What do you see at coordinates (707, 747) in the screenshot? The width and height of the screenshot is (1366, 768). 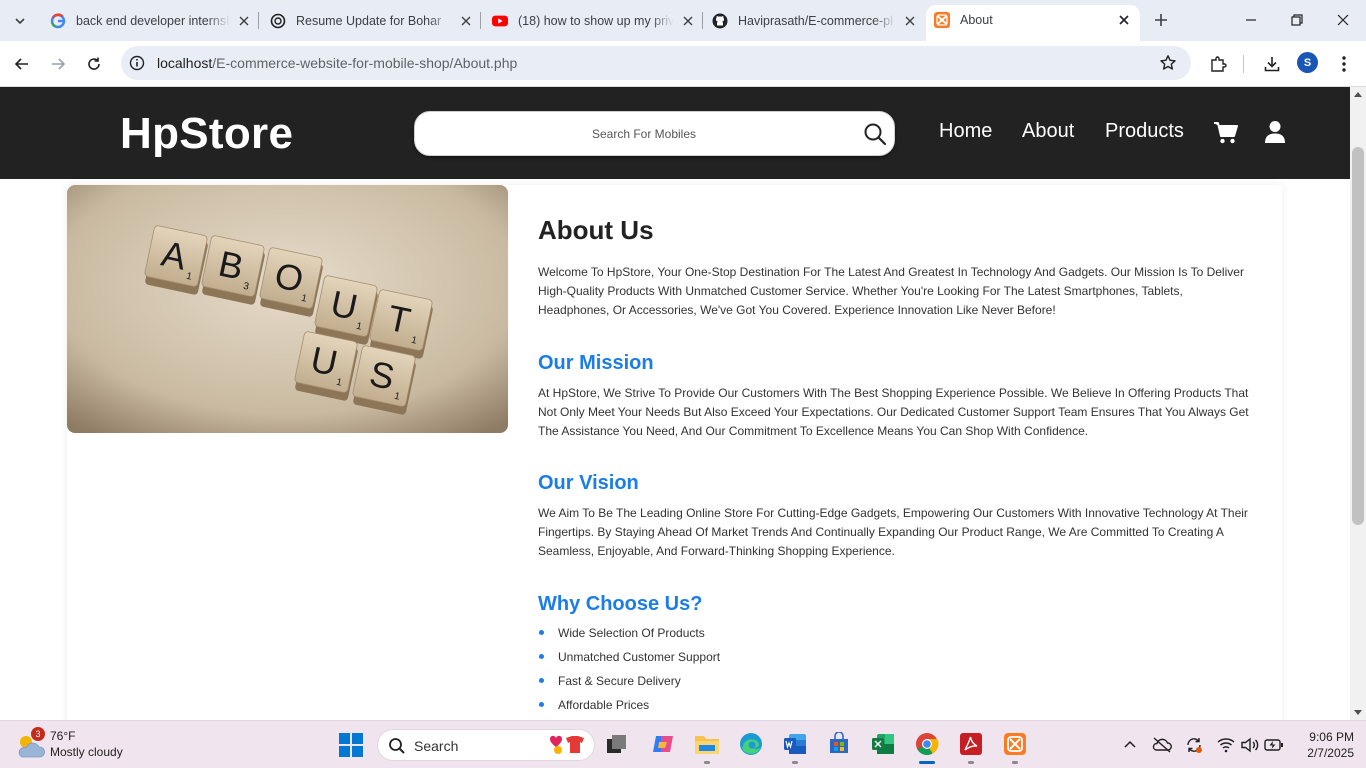 I see `file-explorer-app` at bounding box center [707, 747].